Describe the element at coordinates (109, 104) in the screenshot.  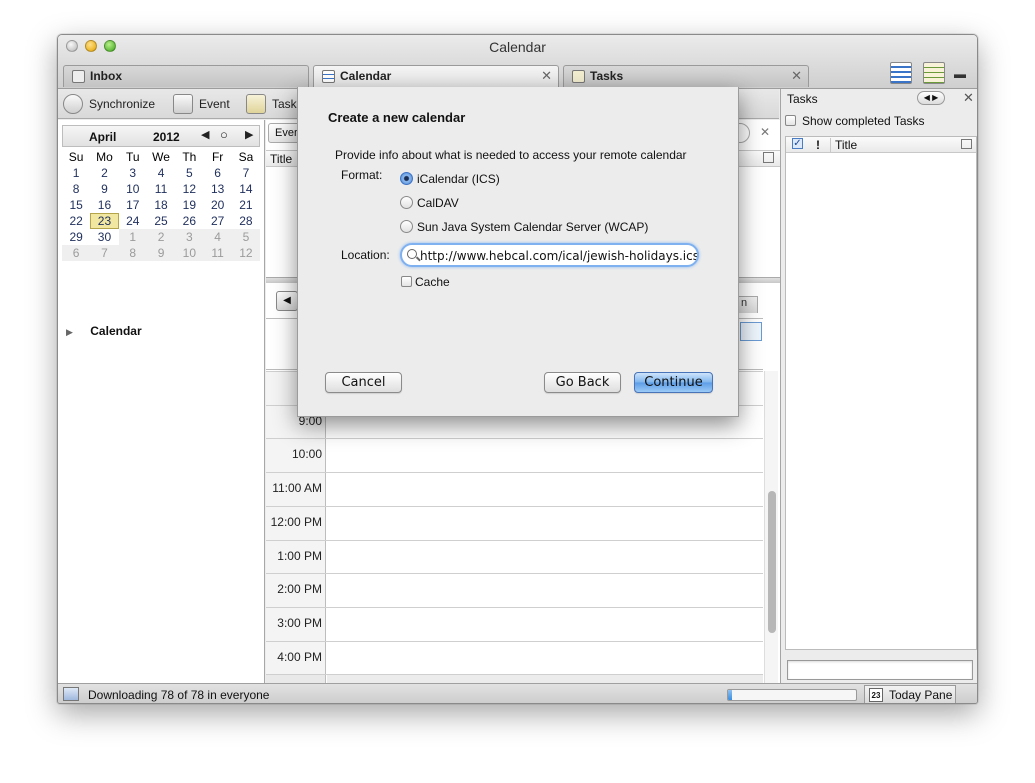
I see `synchronize-button: Synchronize` at that location.